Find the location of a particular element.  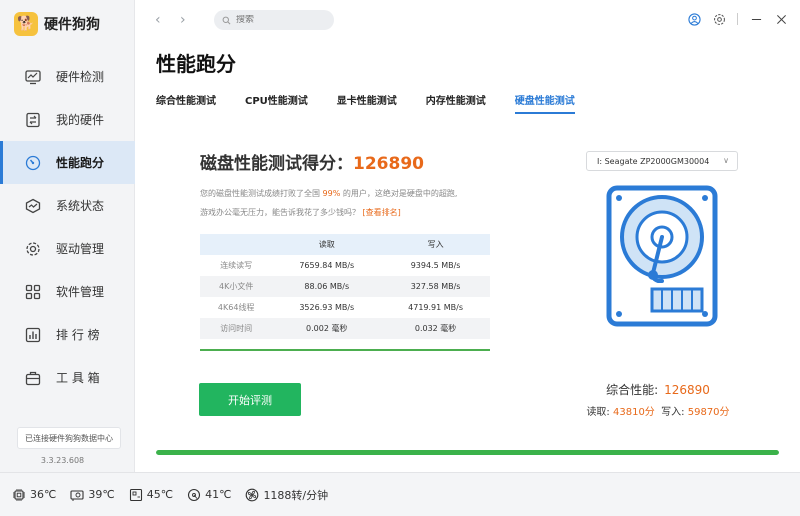

tab-gpu-test: 显卡性能测试 is located at coordinates (367, 103).